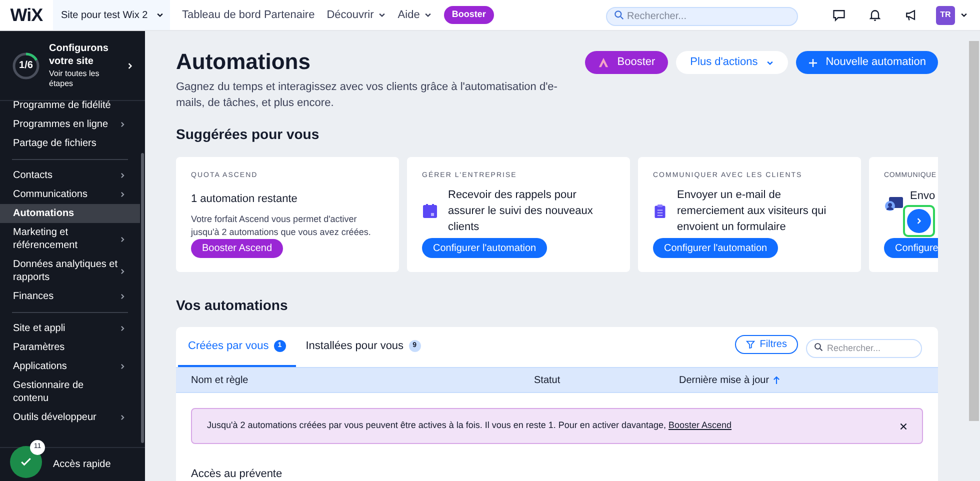 The height and width of the screenshot is (481, 980). What do you see at coordinates (945, 15) in the screenshot?
I see `avatar: TR` at bounding box center [945, 15].